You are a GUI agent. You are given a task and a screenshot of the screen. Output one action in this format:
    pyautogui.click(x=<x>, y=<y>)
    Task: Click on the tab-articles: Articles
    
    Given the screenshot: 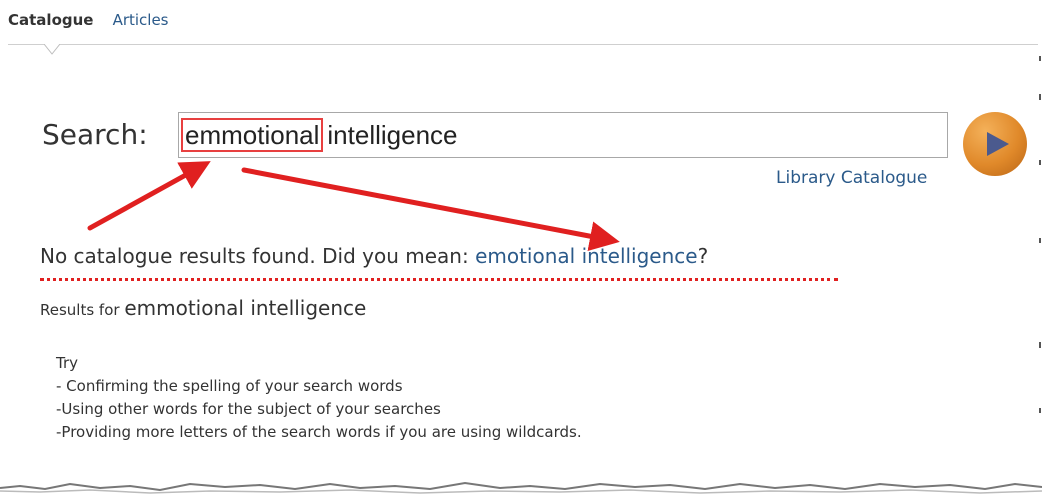 What is the action you would take?
    pyautogui.click(x=141, y=20)
    